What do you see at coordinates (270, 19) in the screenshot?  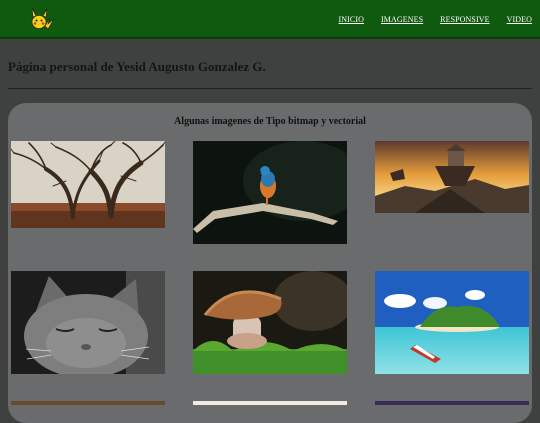 I see `top-navbar: INICIO IMAGENES RESPONSIVE VIDEO` at bounding box center [270, 19].